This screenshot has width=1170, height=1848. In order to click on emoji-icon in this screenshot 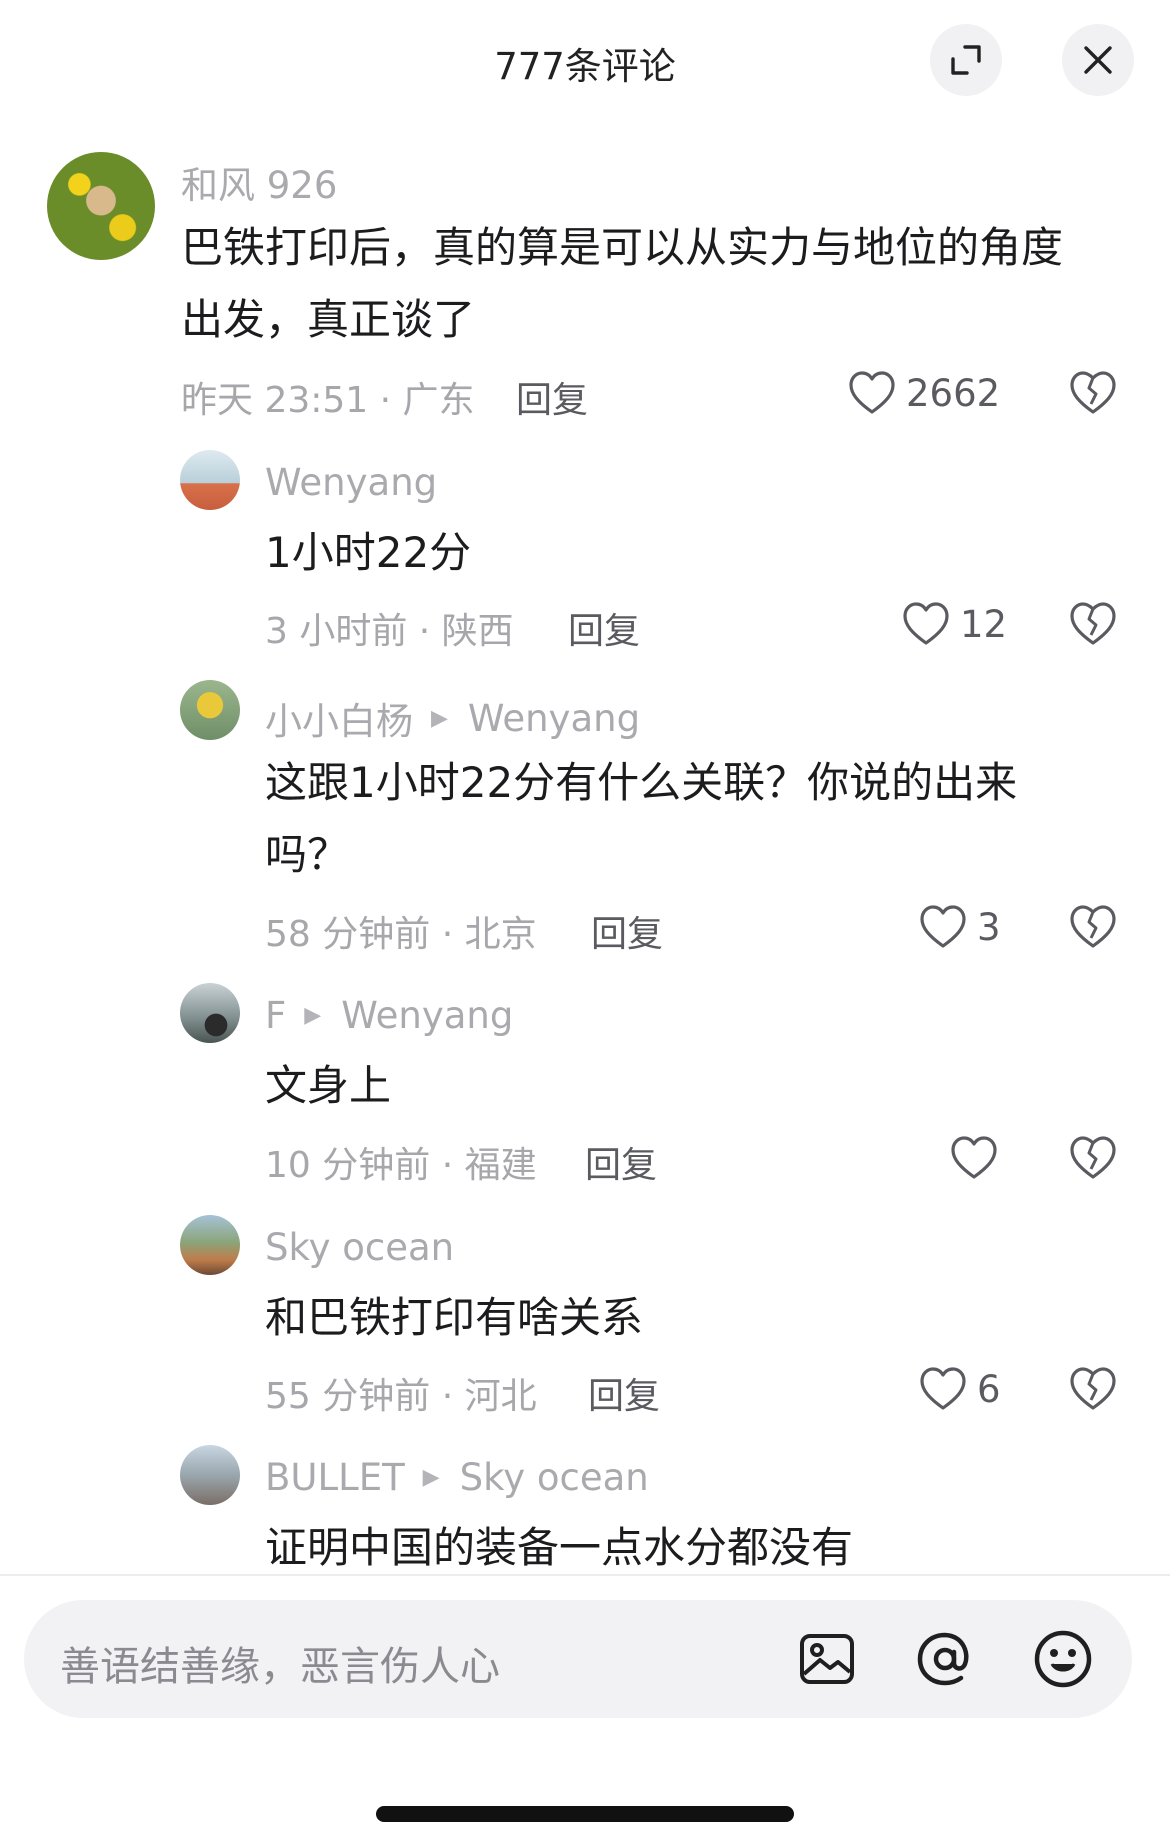, I will do `click(1063, 1659)`.